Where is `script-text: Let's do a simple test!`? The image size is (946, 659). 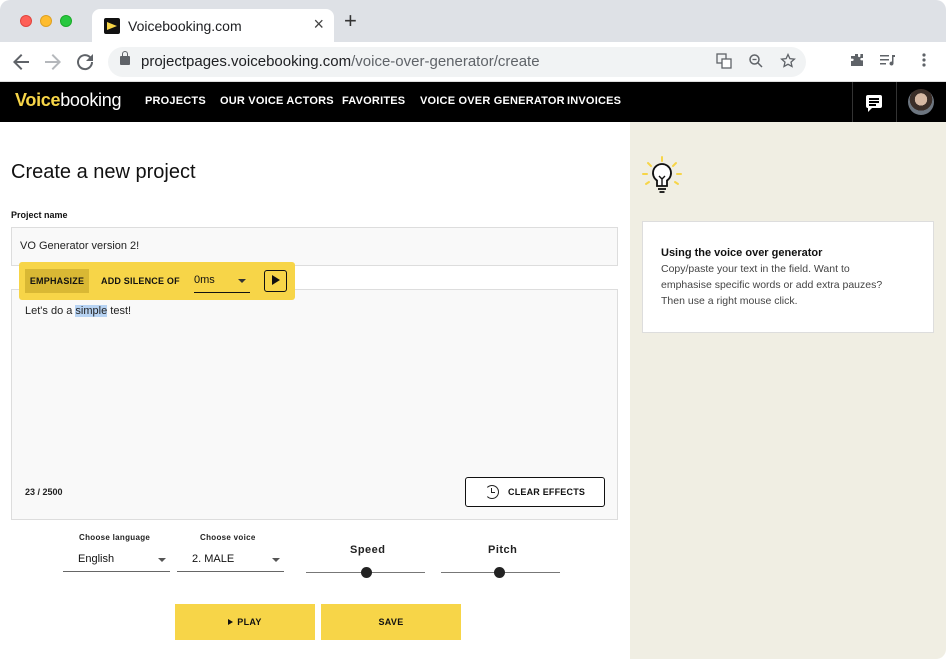
script-text: Let's do a simple test! is located at coordinates (78, 311).